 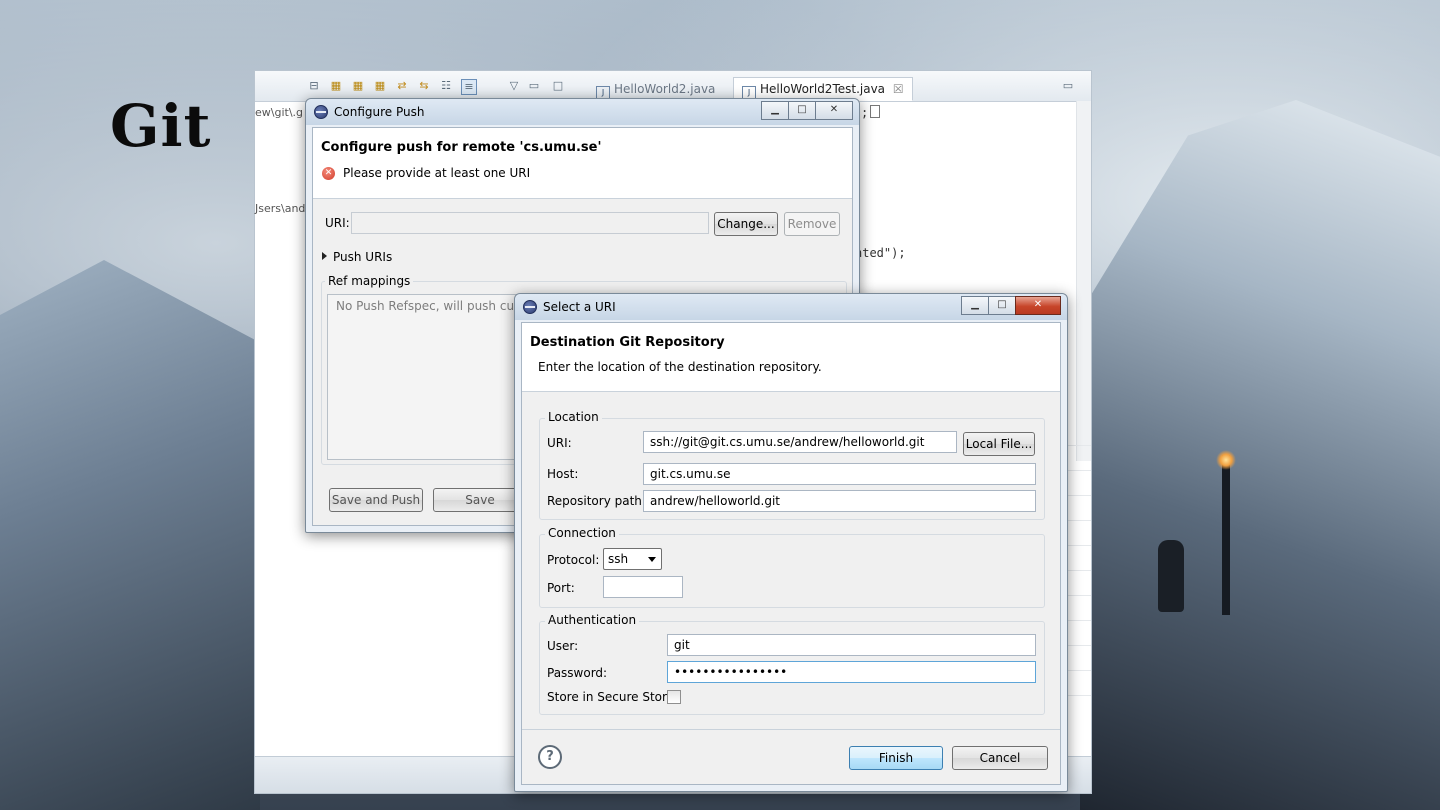 I want to click on save-and-push-button: Save and Push, so click(x=376, y=500).